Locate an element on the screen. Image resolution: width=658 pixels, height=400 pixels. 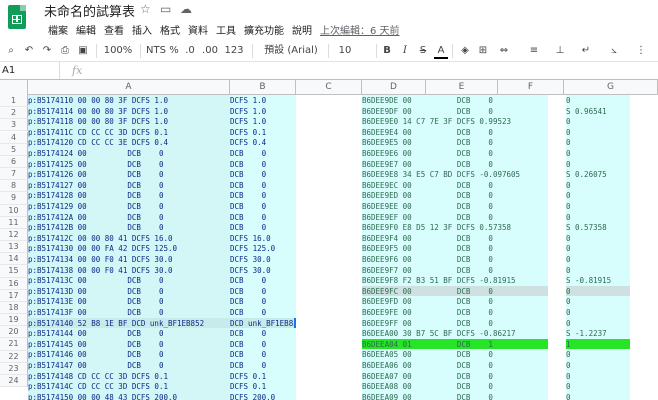
cell-b: DCFS 125.0 is located at coordinates (263, 248).